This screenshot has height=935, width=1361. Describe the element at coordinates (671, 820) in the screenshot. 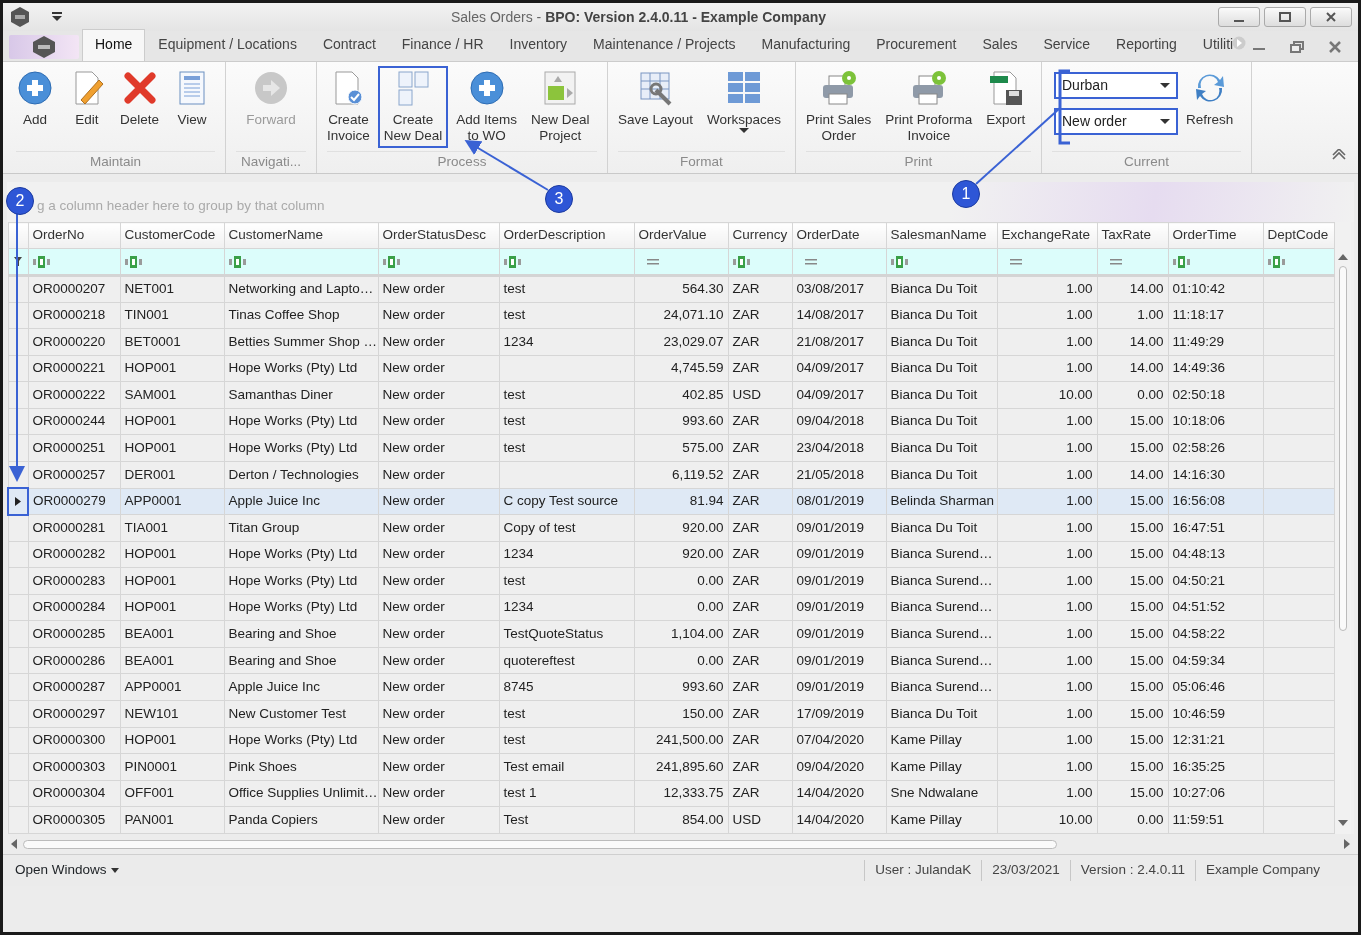

I see `table-row: OR0000305 PAN001 Panda Copiers New order Test 854.00 USD 14/04/2020 Kame Pillay 10.00 0.00 11:59:51` at that location.